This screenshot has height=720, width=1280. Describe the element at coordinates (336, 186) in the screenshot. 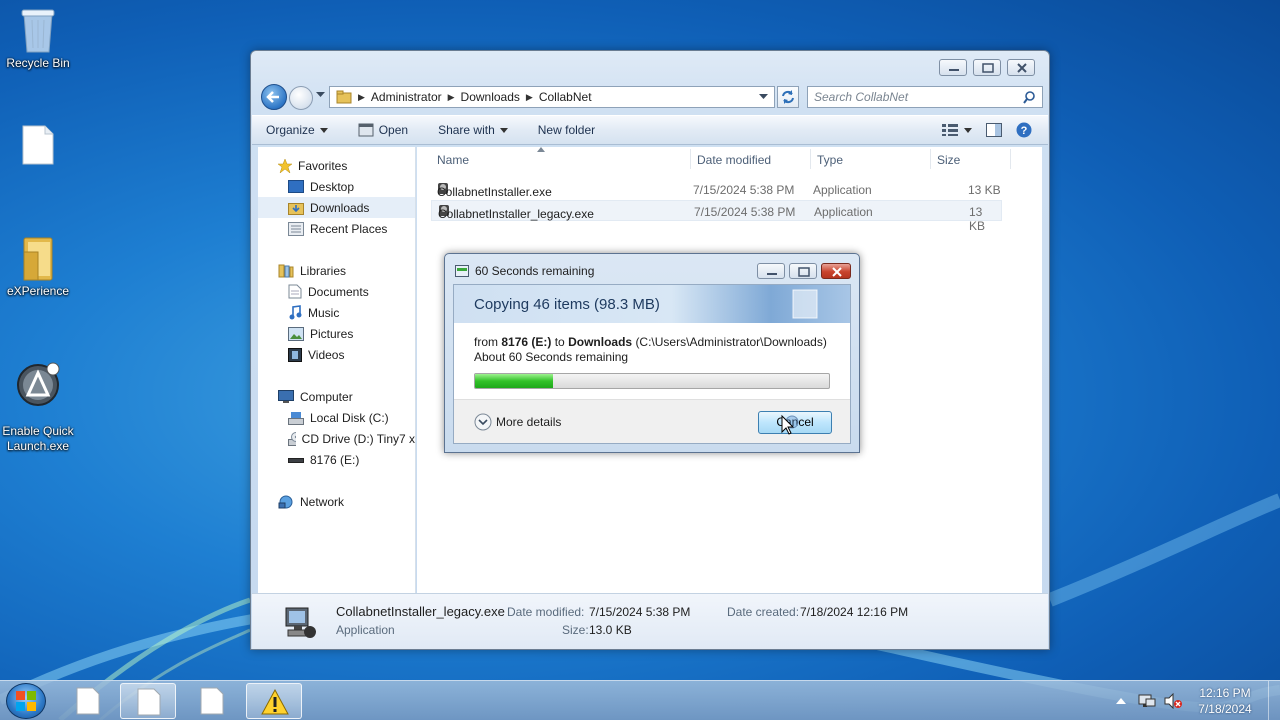

I see `tree-item-desktop: Desktop` at that location.